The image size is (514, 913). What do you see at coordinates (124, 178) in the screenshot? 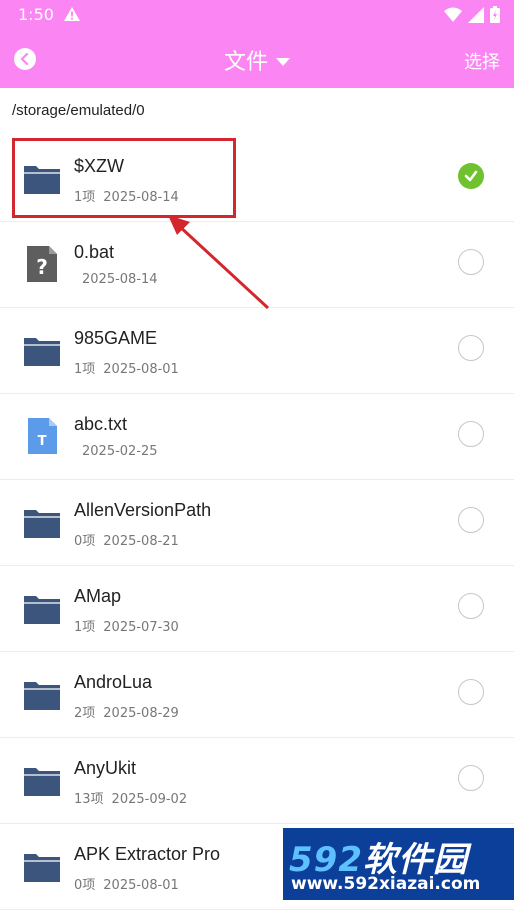
I see `annotation-highlight-box` at bounding box center [124, 178].